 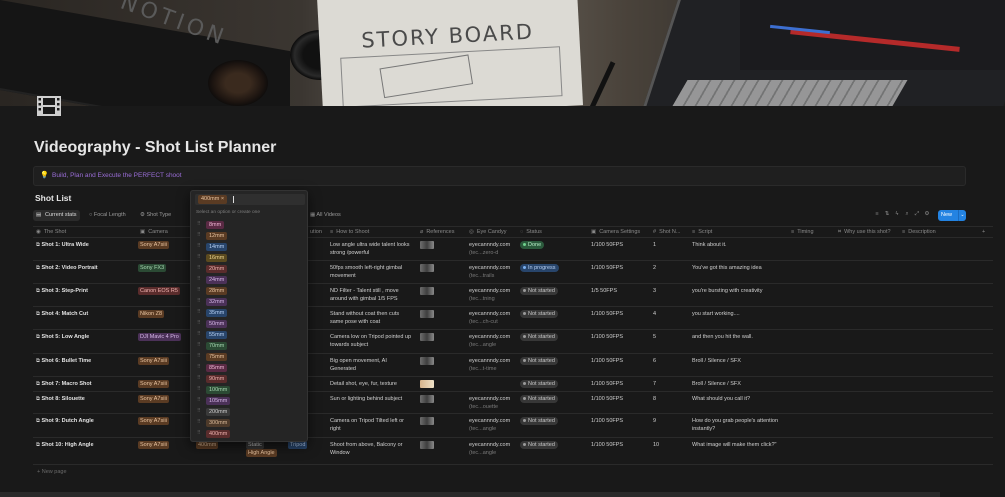 I want to click on script-cell: What should you call it?, so click(x=737, y=397).